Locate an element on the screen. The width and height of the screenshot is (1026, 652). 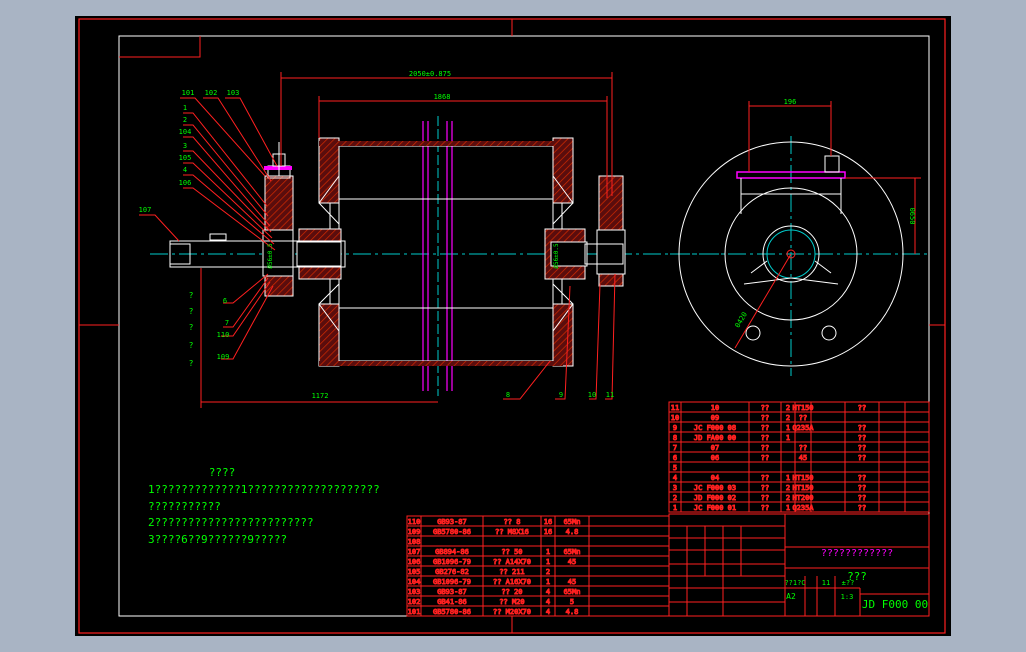
parts-left-cell: ?? M20 is located at coordinates (511, 602).